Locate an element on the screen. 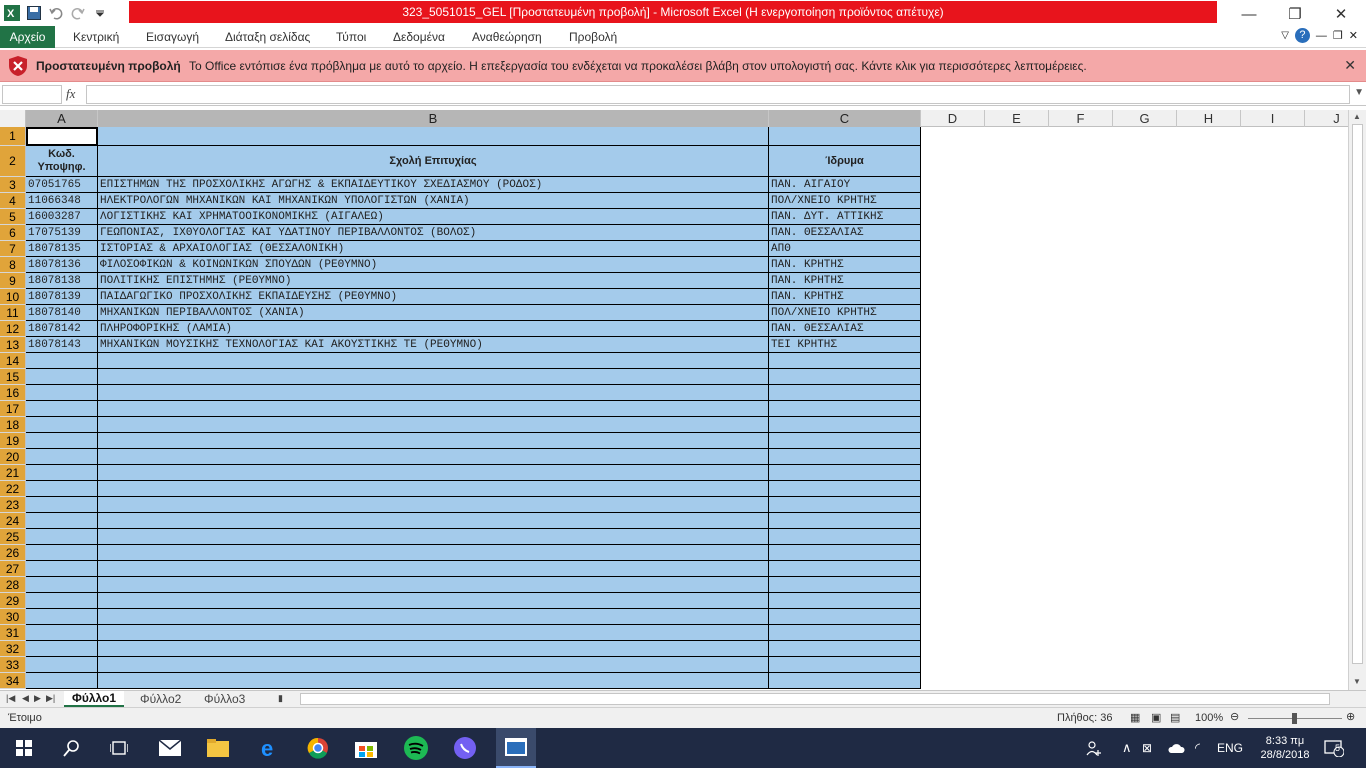 This screenshot has height=768, width=1366. select-all-corner is located at coordinates (13, 118).